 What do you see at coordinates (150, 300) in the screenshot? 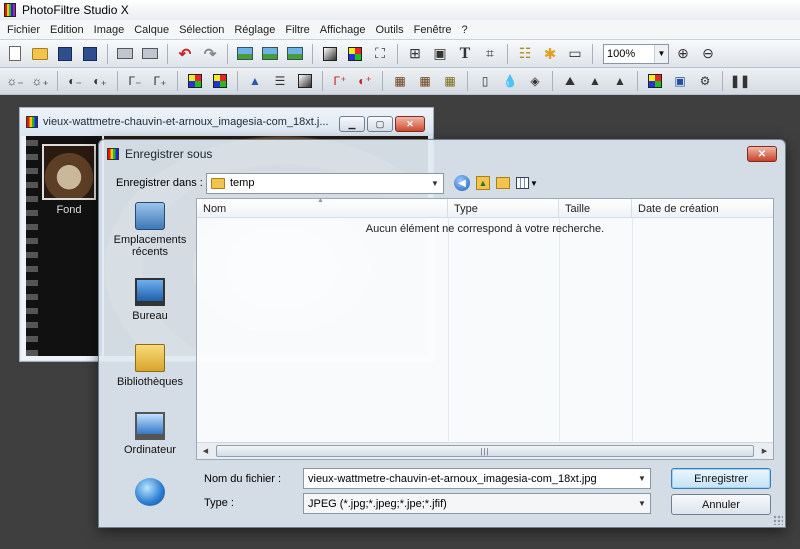
I see `place-desktop: Bureau` at bounding box center [150, 300].